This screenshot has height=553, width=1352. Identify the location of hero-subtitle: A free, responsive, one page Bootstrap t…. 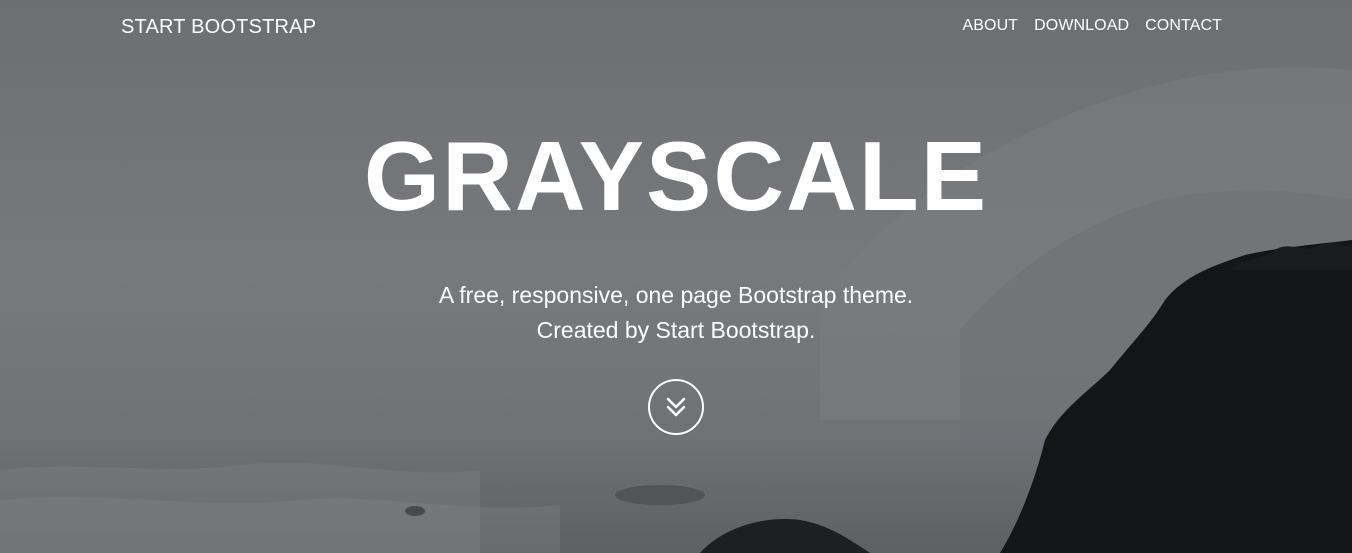
(676, 313).